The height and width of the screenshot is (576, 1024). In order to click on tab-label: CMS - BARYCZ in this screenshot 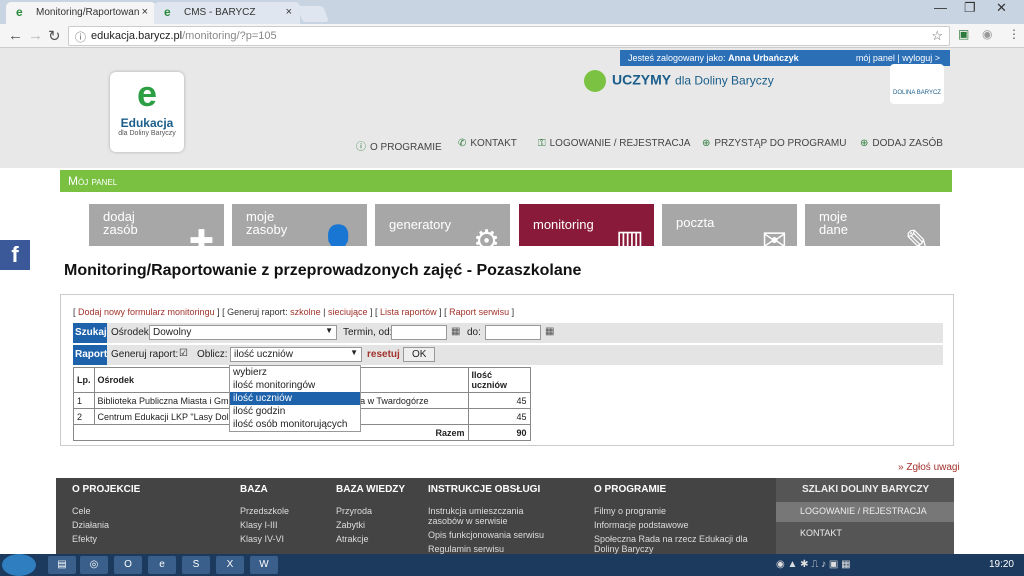, I will do `click(220, 12)`.